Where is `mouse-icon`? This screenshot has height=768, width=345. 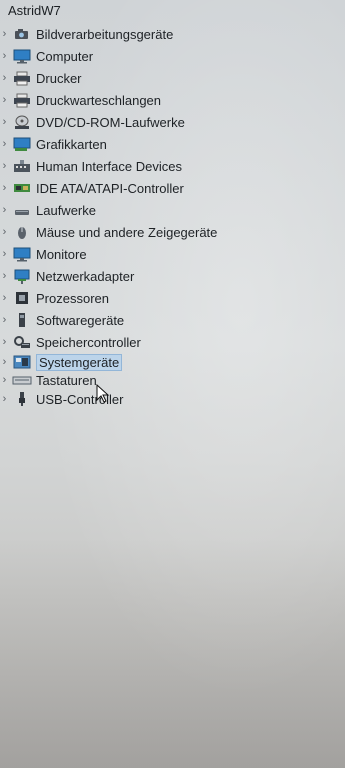
mouse-icon is located at coordinates (22, 232).